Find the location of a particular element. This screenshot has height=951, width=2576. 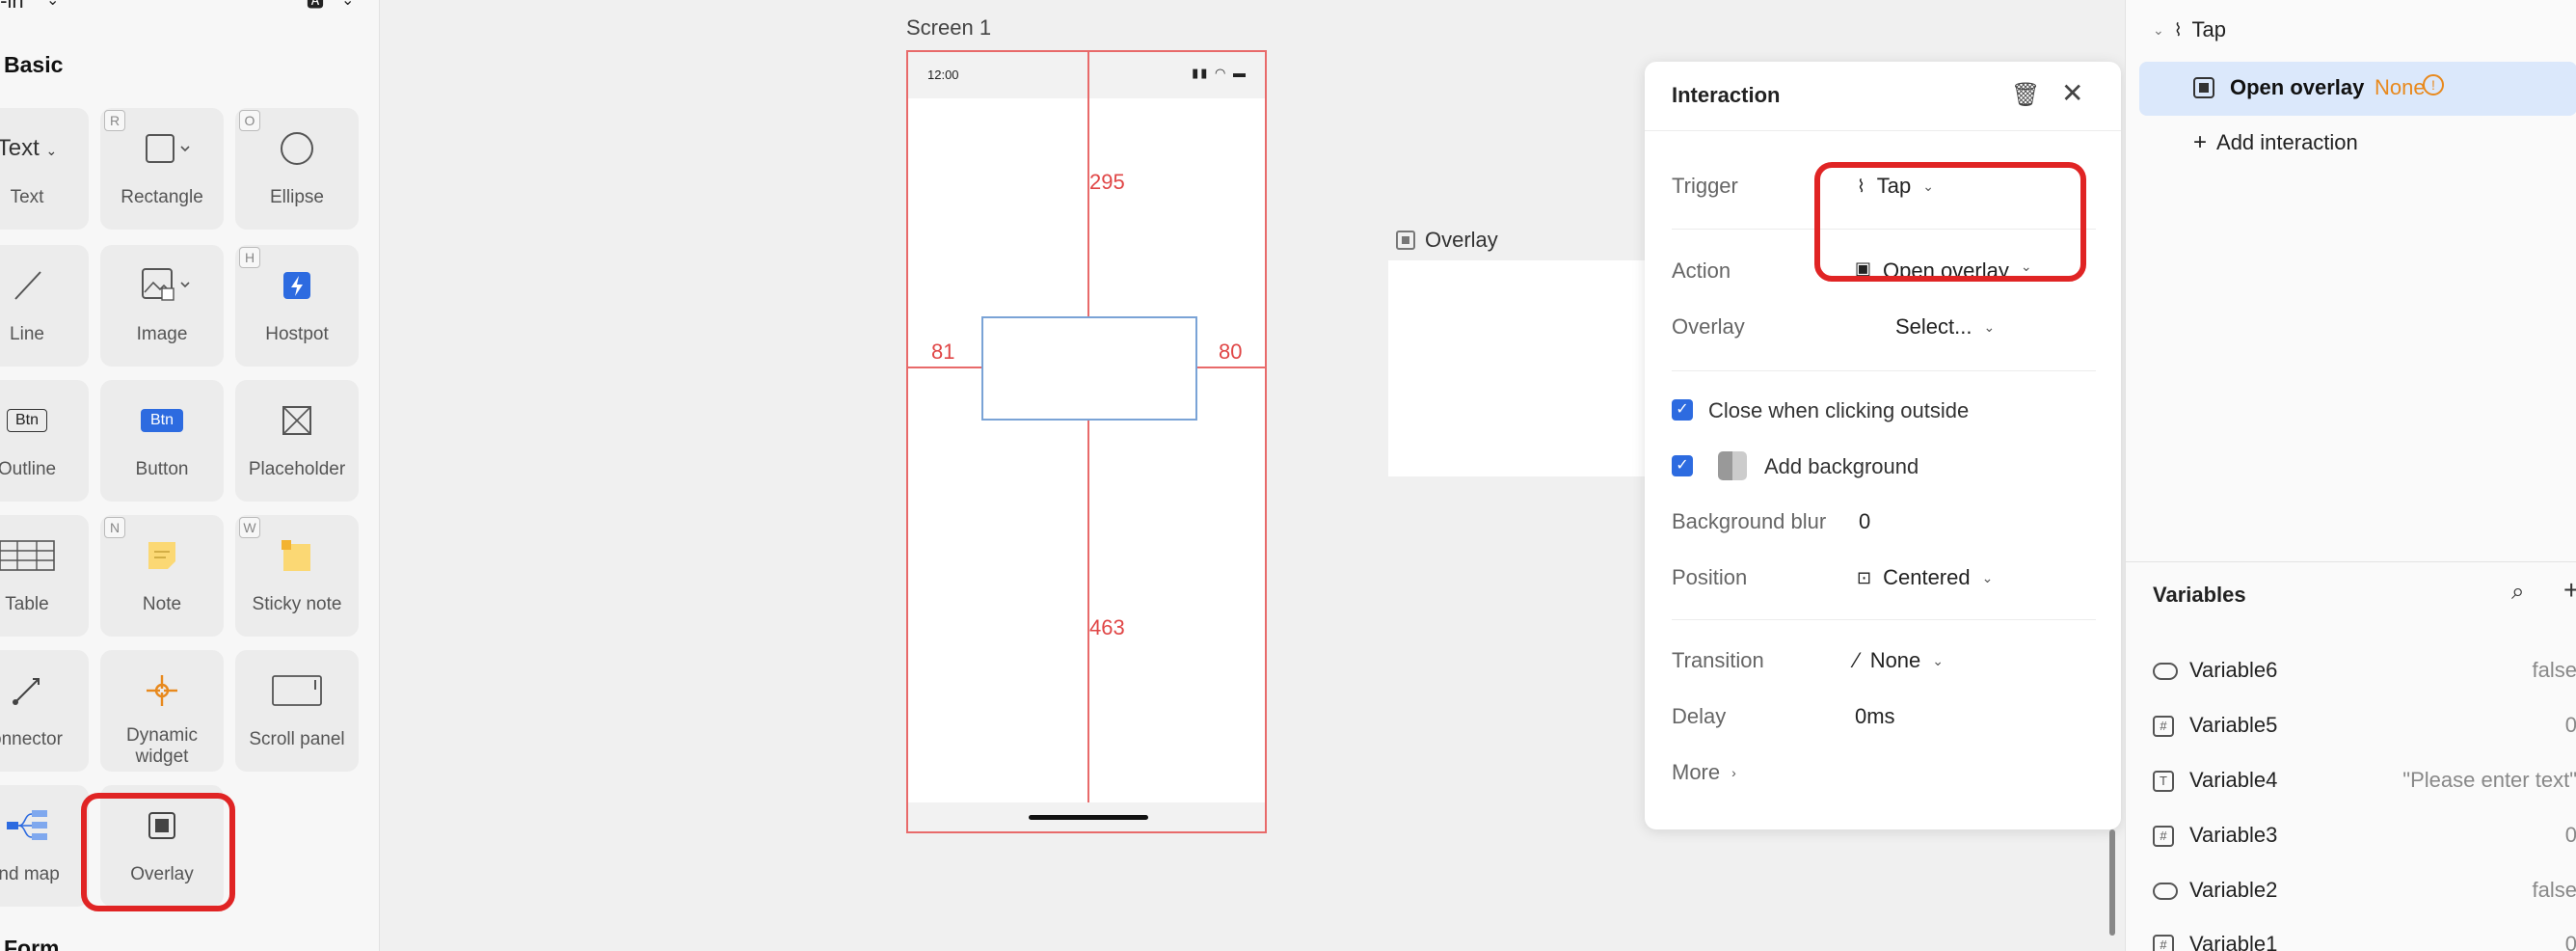

variable-name: Variable1 is located at coordinates (2234, 941).